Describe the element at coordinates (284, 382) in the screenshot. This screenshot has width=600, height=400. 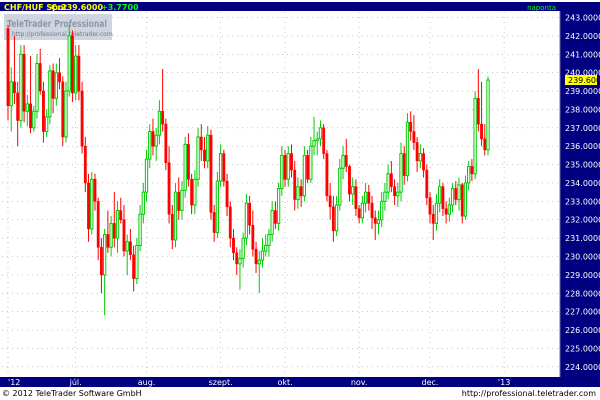
I see `x-tick-label: okt.` at that location.